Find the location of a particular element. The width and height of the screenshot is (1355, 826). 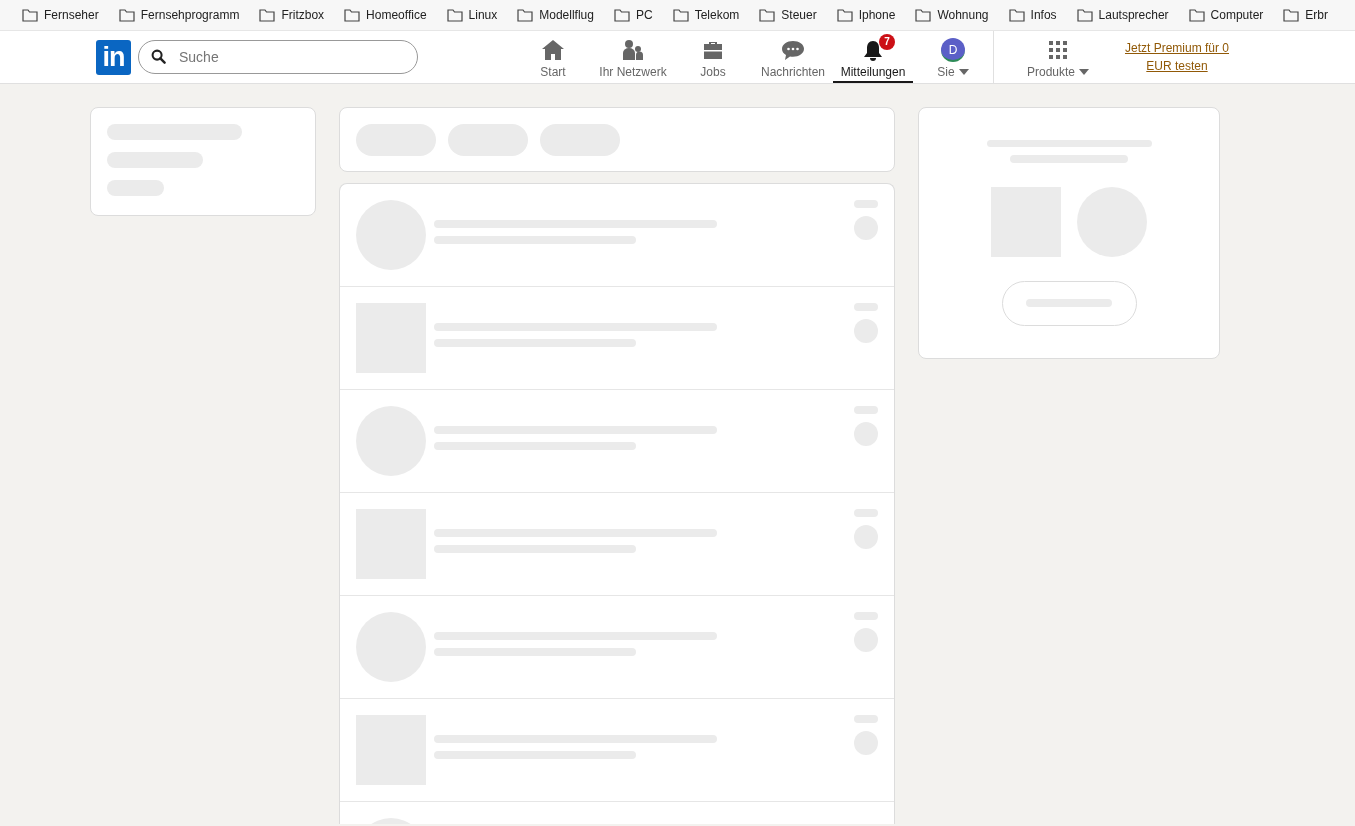

grid-icon is located at coordinates (1058, 50).